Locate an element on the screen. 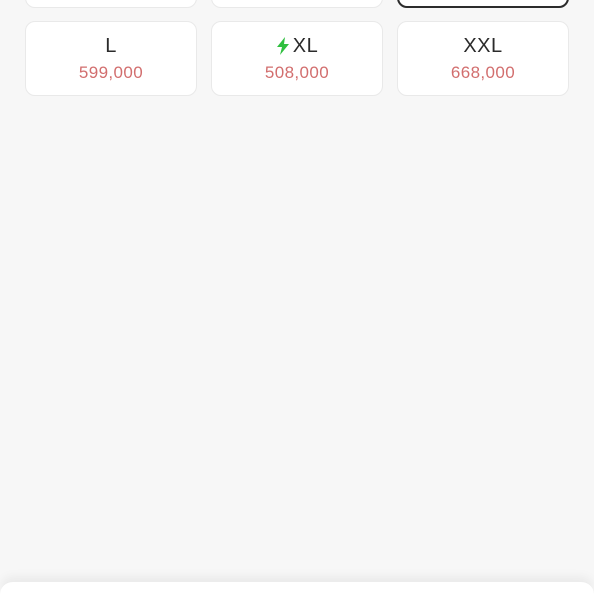 The height and width of the screenshot is (594, 594). size-name: XL is located at coordinates (305, 46).